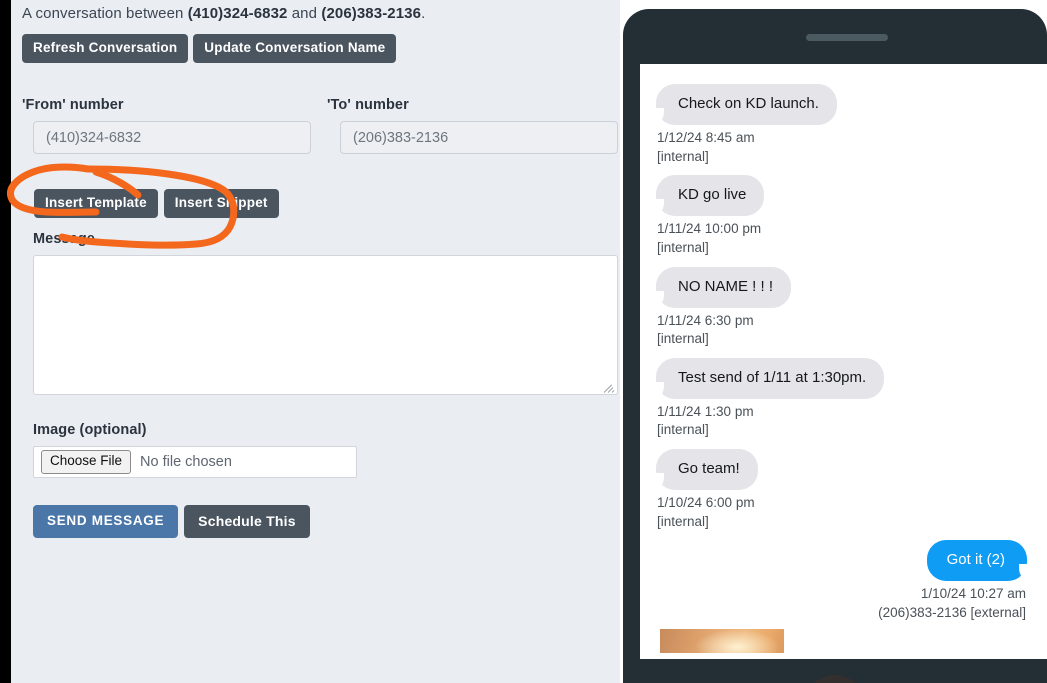 The width and height of the screenshot is (1047, 683). Describe the element at coordinates (952, 612) in the screenshot. I see `message-source: (206)383-2136 [external]` at that location.